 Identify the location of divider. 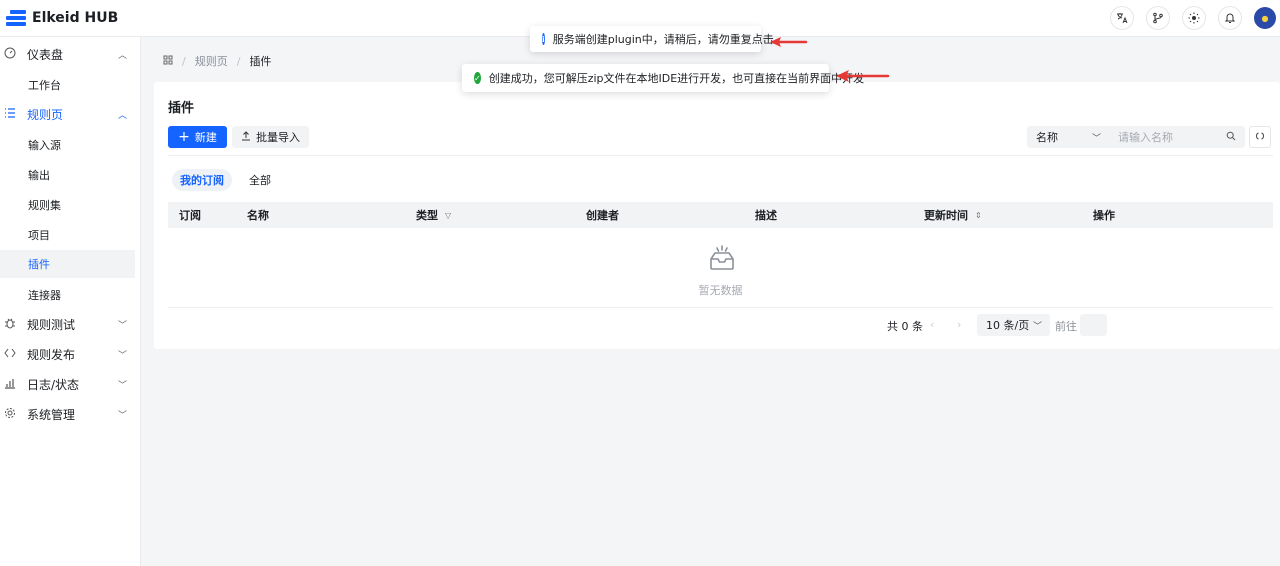
(720, 155).